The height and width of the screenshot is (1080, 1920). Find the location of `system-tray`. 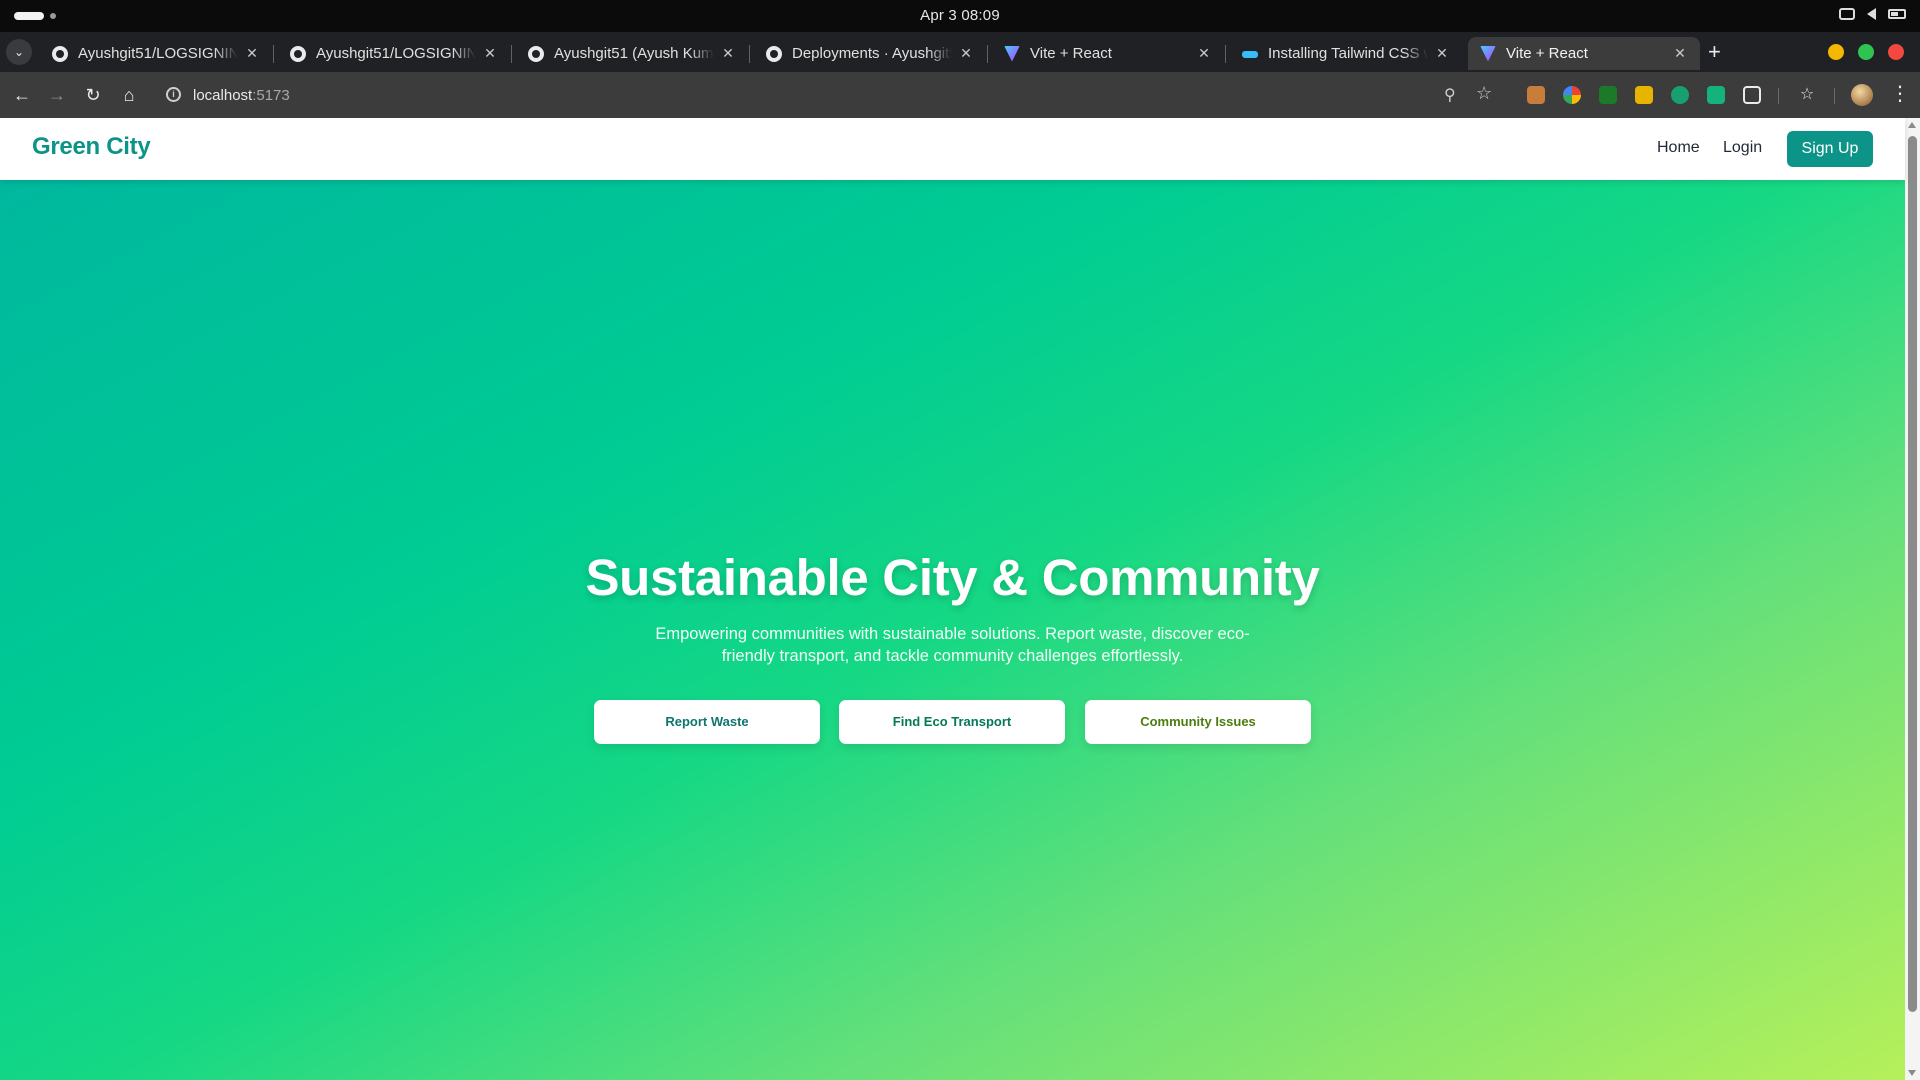

system-tray is located at coordinates (1872, 14).